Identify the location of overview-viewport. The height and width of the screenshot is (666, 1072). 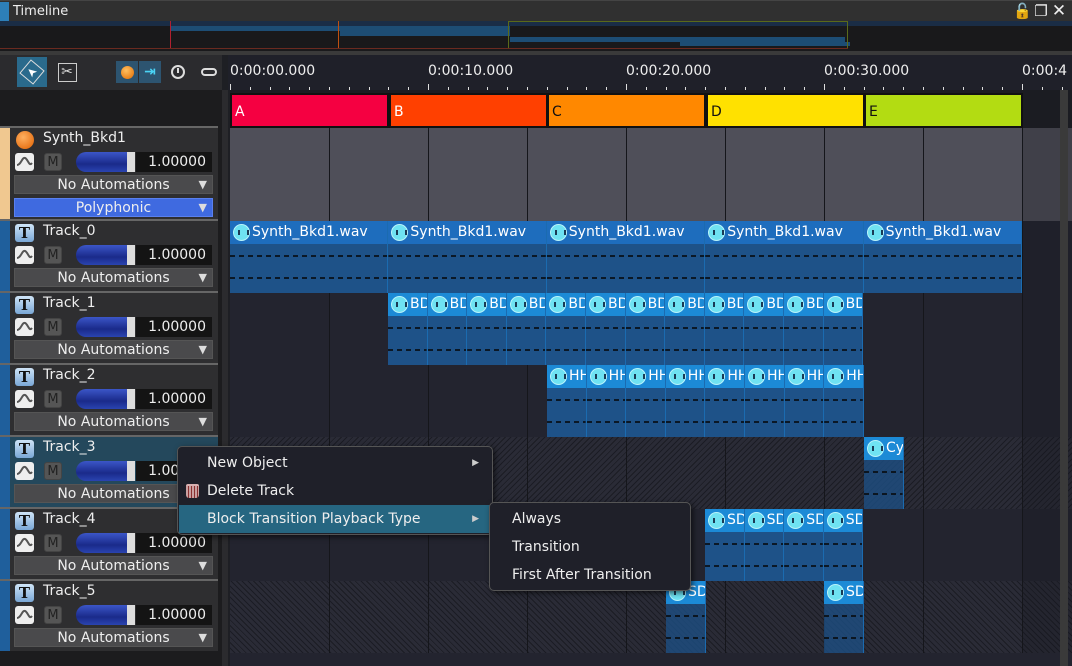
(678, 35).